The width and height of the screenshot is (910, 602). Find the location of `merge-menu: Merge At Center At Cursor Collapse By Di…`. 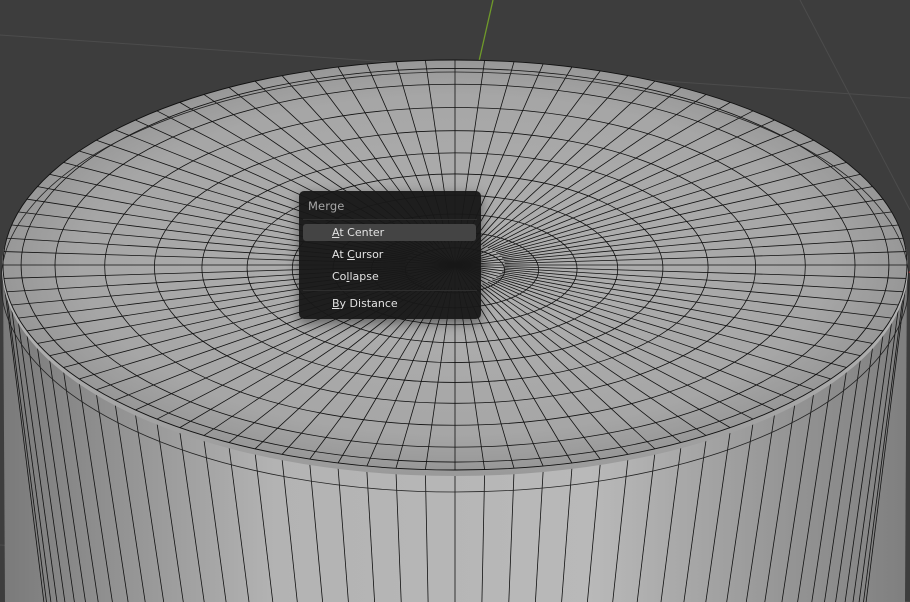

merge-menu: Merge At Center At Cursor Collapse By Di… is located at coordinates (390, 255).